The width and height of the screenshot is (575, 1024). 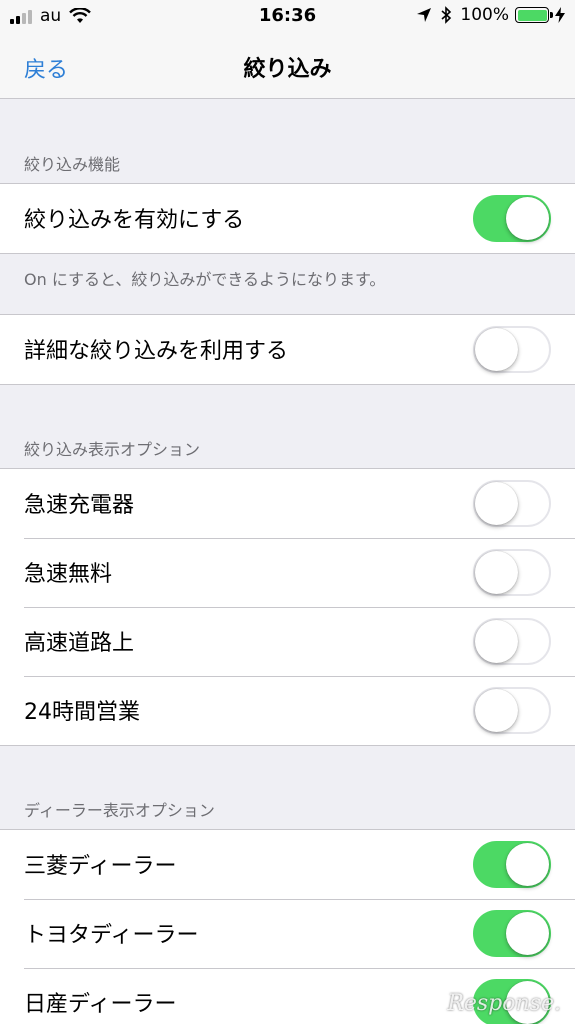 What do you see at coordinates (287, 710) in the screenshot?
I see `list-item: 24時間営業` at bounding box center [287, 710].